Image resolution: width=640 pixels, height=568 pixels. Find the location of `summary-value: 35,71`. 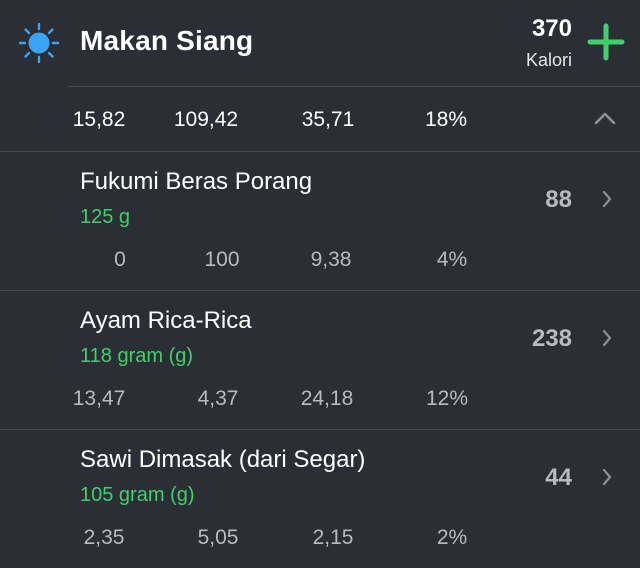

summary-value: 35,71 is located at coordinates (328, 119).